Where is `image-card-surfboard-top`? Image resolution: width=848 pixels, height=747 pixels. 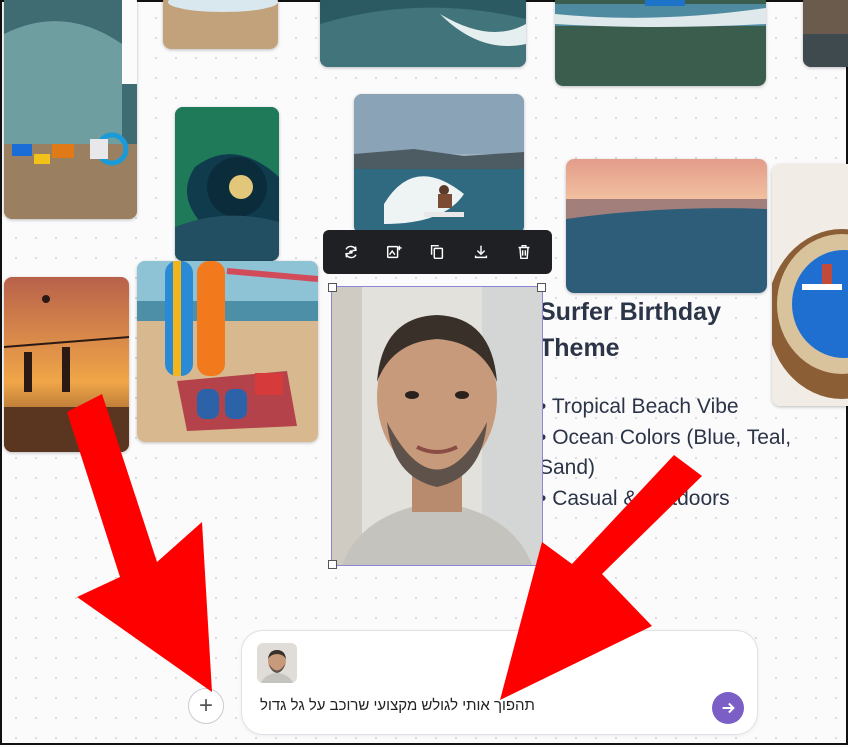
image-card-surfboard-top is located at coordinates (220, 24).